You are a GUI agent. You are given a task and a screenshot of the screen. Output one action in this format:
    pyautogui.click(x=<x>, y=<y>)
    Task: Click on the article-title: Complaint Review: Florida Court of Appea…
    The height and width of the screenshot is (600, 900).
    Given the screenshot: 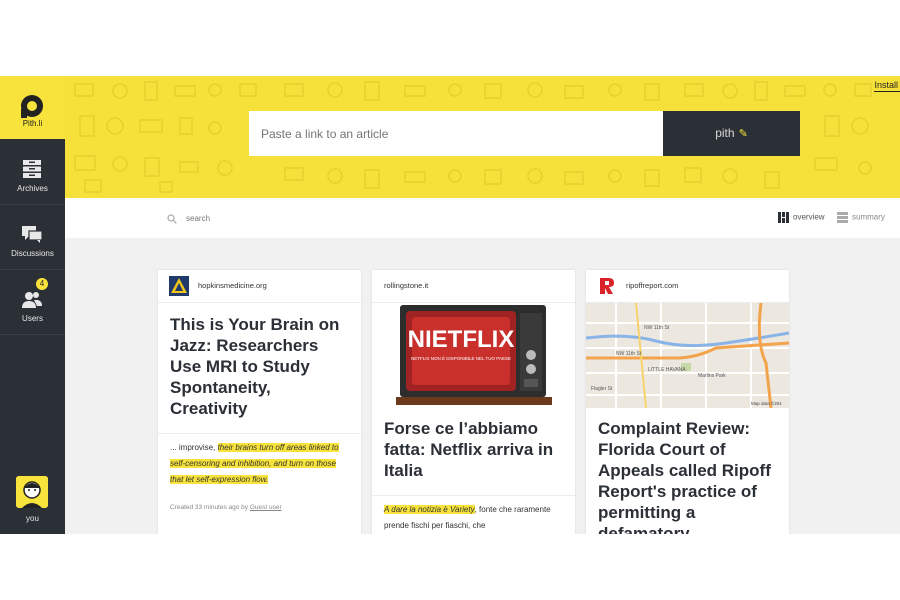 What is the action you would take?
    pyautogui.click(x=687, y=471)
    